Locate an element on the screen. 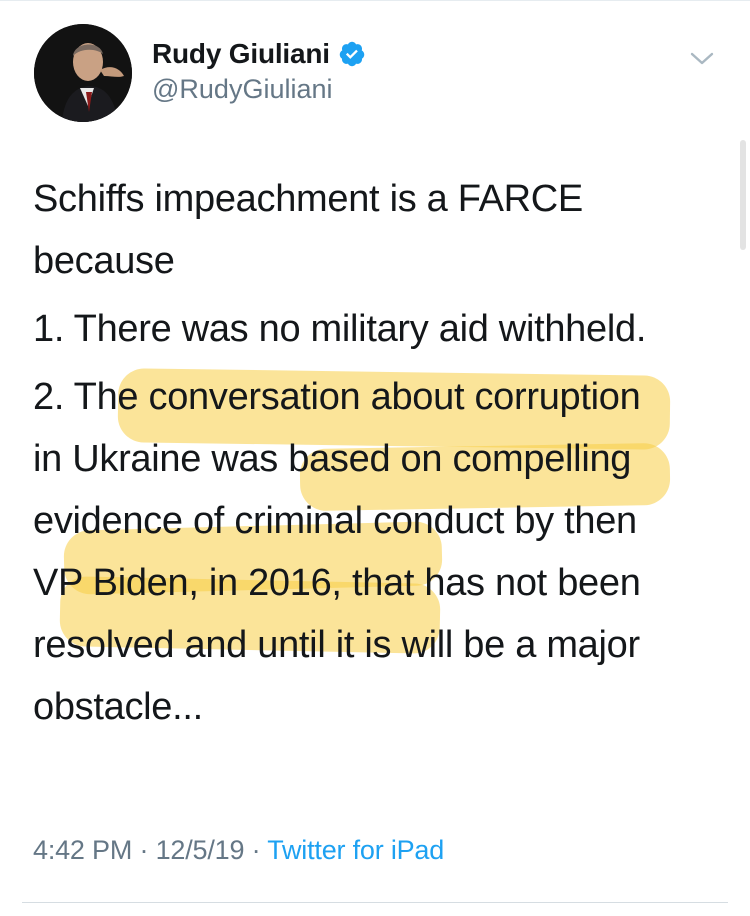  tweet-time: 4:42 PM is located at coordinates (82, 850).